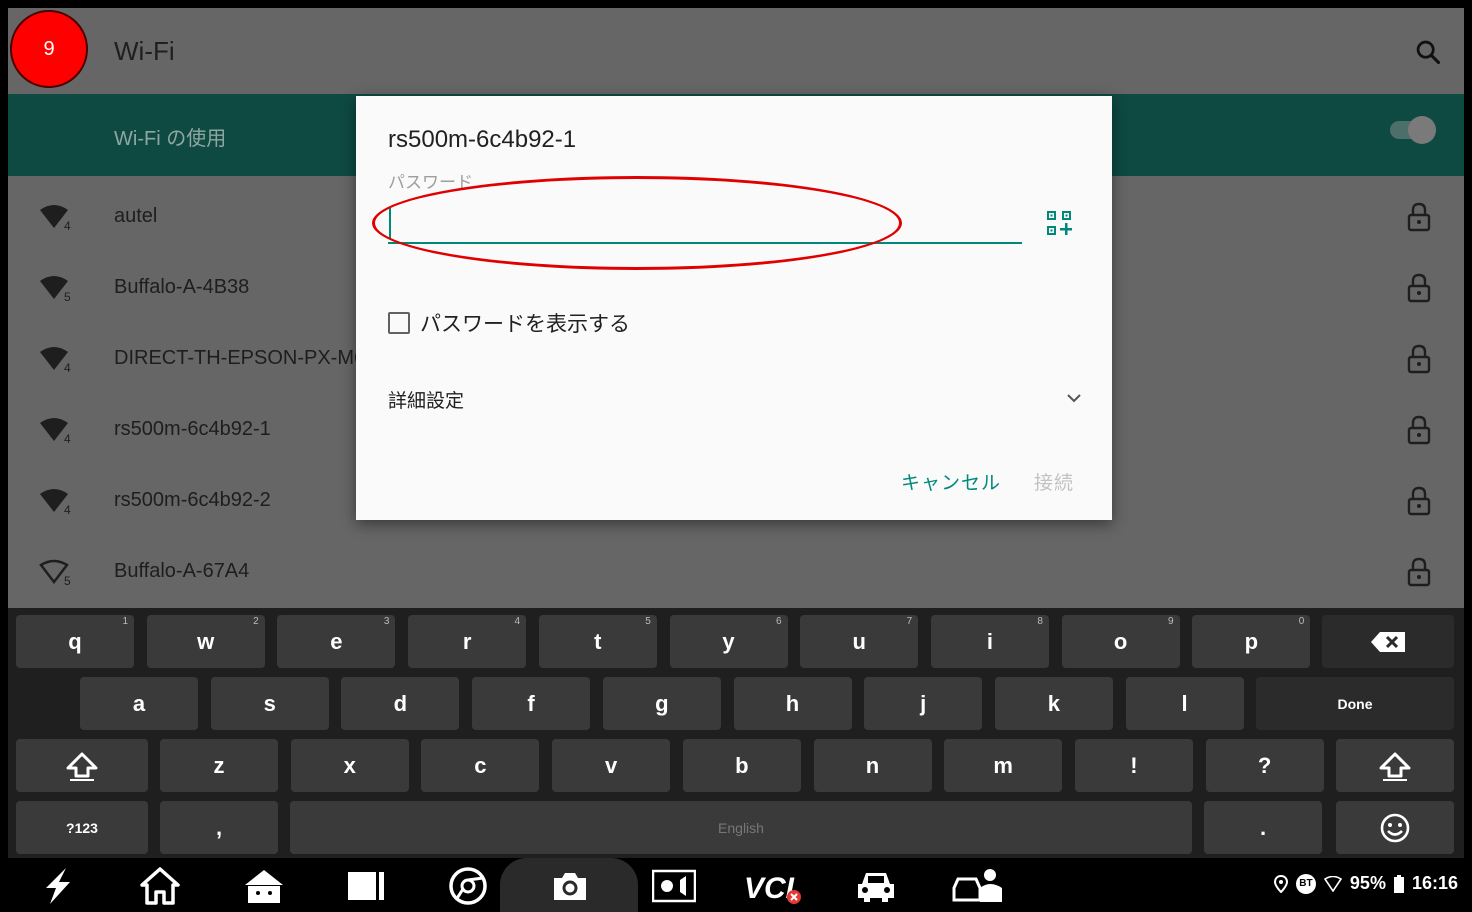 Image resolution: width=1472 pixels, height=912 pixels. I want to click on qr-scan-icon, so click(1059, 223).